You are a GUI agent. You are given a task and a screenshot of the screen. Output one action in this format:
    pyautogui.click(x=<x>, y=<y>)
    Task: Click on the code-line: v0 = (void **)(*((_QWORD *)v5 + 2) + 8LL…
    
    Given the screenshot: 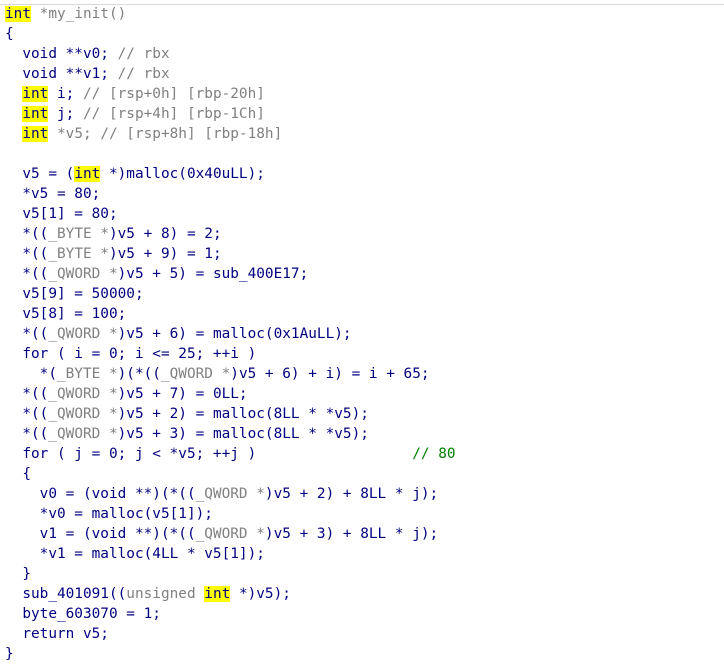 What is the action you would take?
    pyautogui.click(x=364, y=494)
    